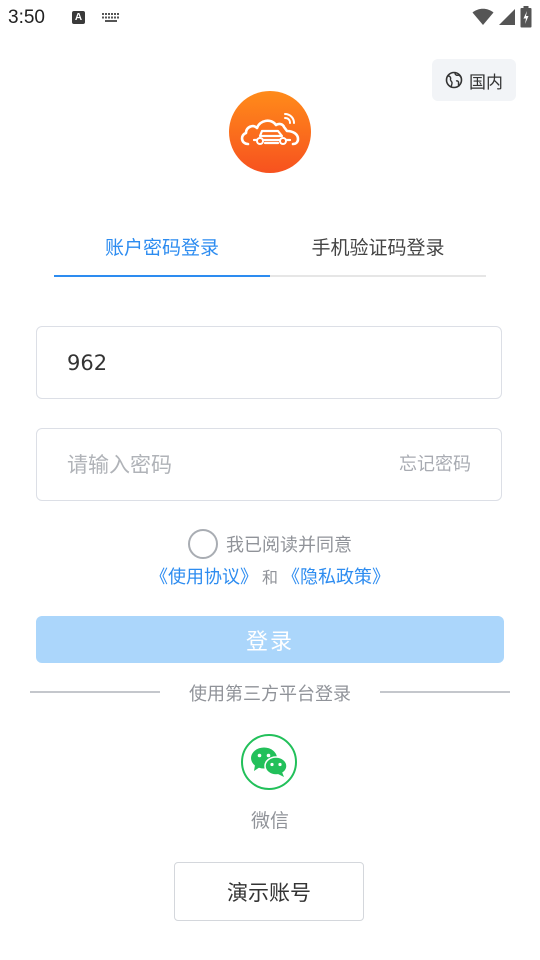 The image size is (540, 960). Describe the element at coordinates (445, 692) in the screenshot. I see `divider-right` at that location.